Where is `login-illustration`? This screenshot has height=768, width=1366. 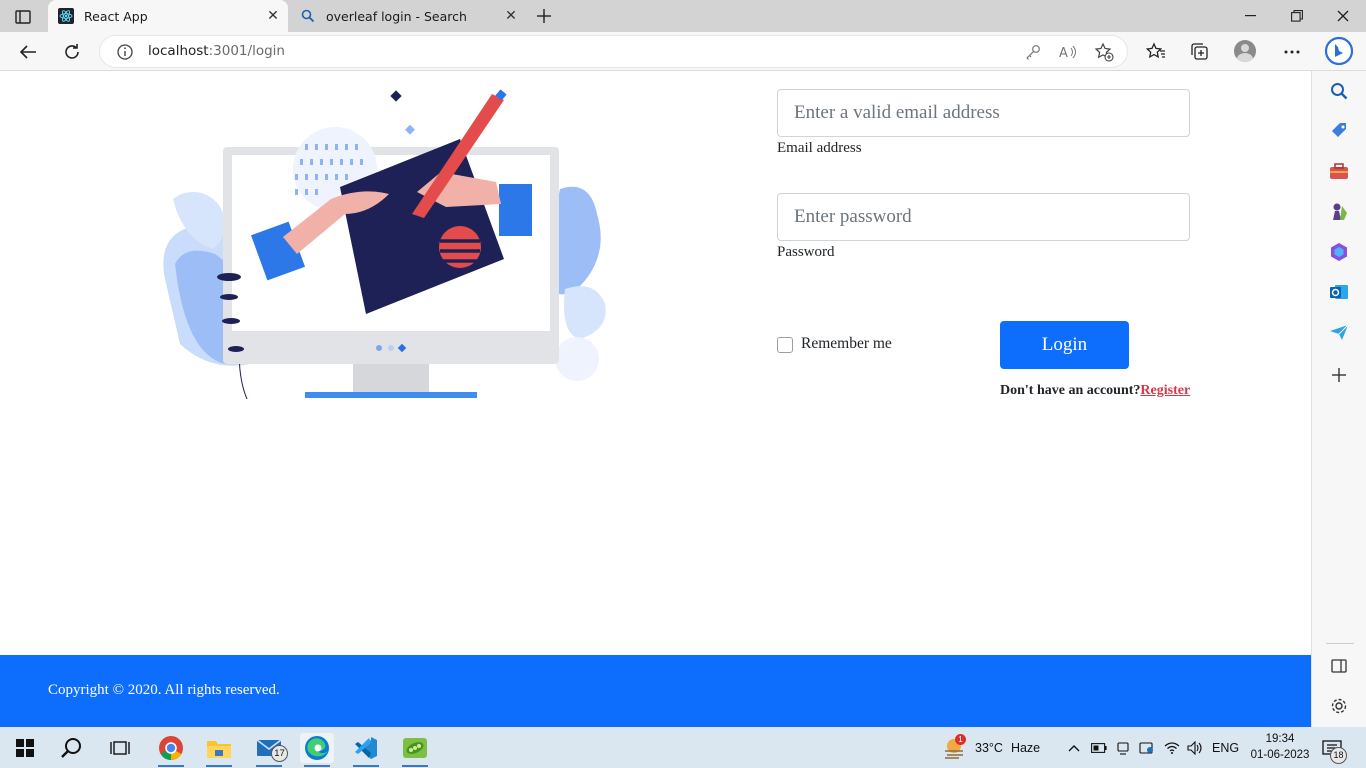 login-illustration is located at coordinates (384, 244).